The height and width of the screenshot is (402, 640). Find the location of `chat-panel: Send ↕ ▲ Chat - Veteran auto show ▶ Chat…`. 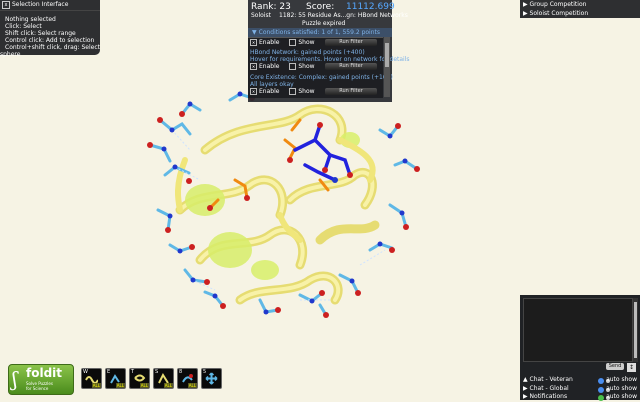

chat-panel: Send ↕ ▲ Chat - Veteran auto show ▶ Chat… is located at coordinates (580, 348).